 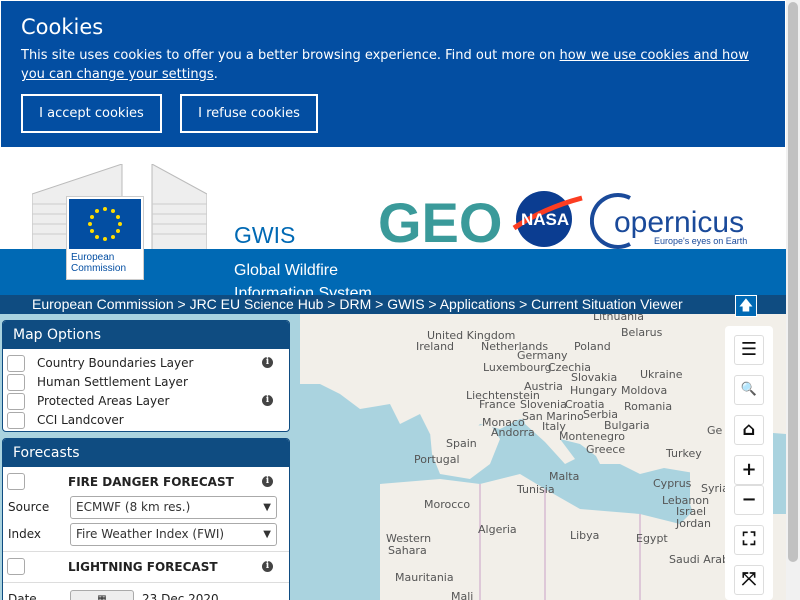 What do you see at coordinates (115, 363) in the screenshot?
I see `layer-label: Country Boundaries Layer` at bounding box center [115, 363].